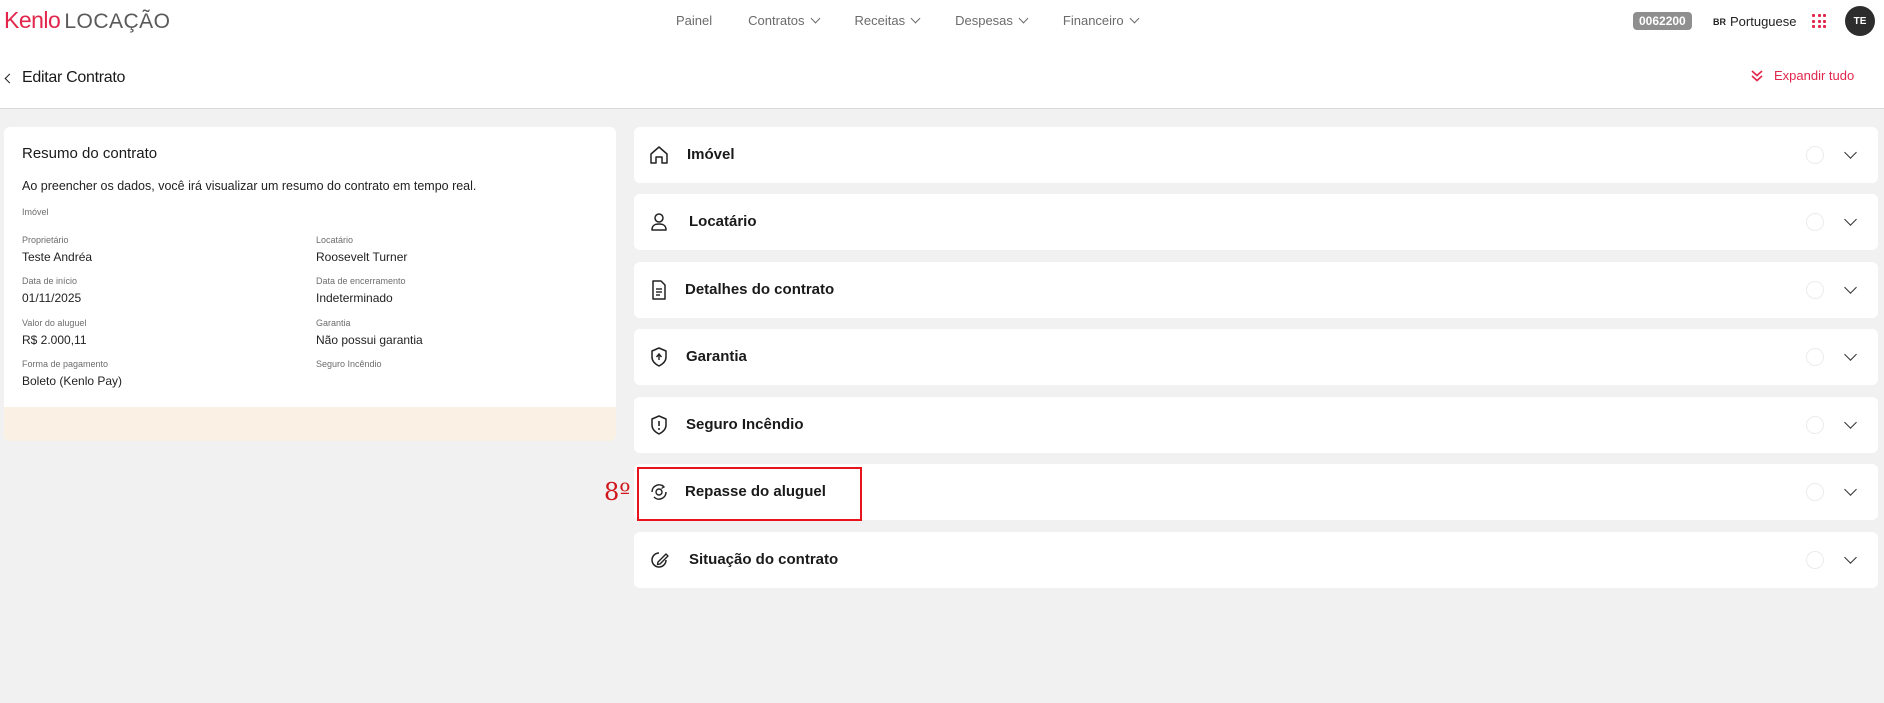  Describe the element at coordinates (749, 494) in the screenshot. I see `annotation-highlight-box` at that location.